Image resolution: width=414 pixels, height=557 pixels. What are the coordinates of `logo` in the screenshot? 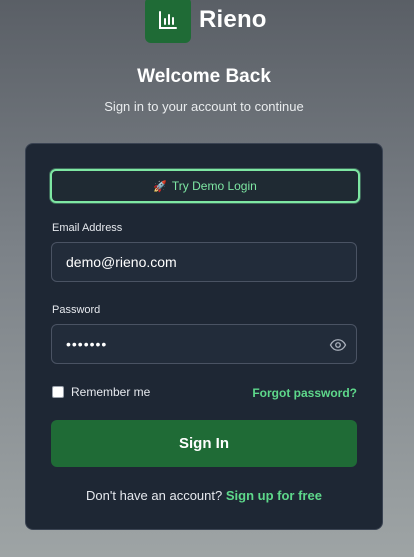 It's located at (168, 21).